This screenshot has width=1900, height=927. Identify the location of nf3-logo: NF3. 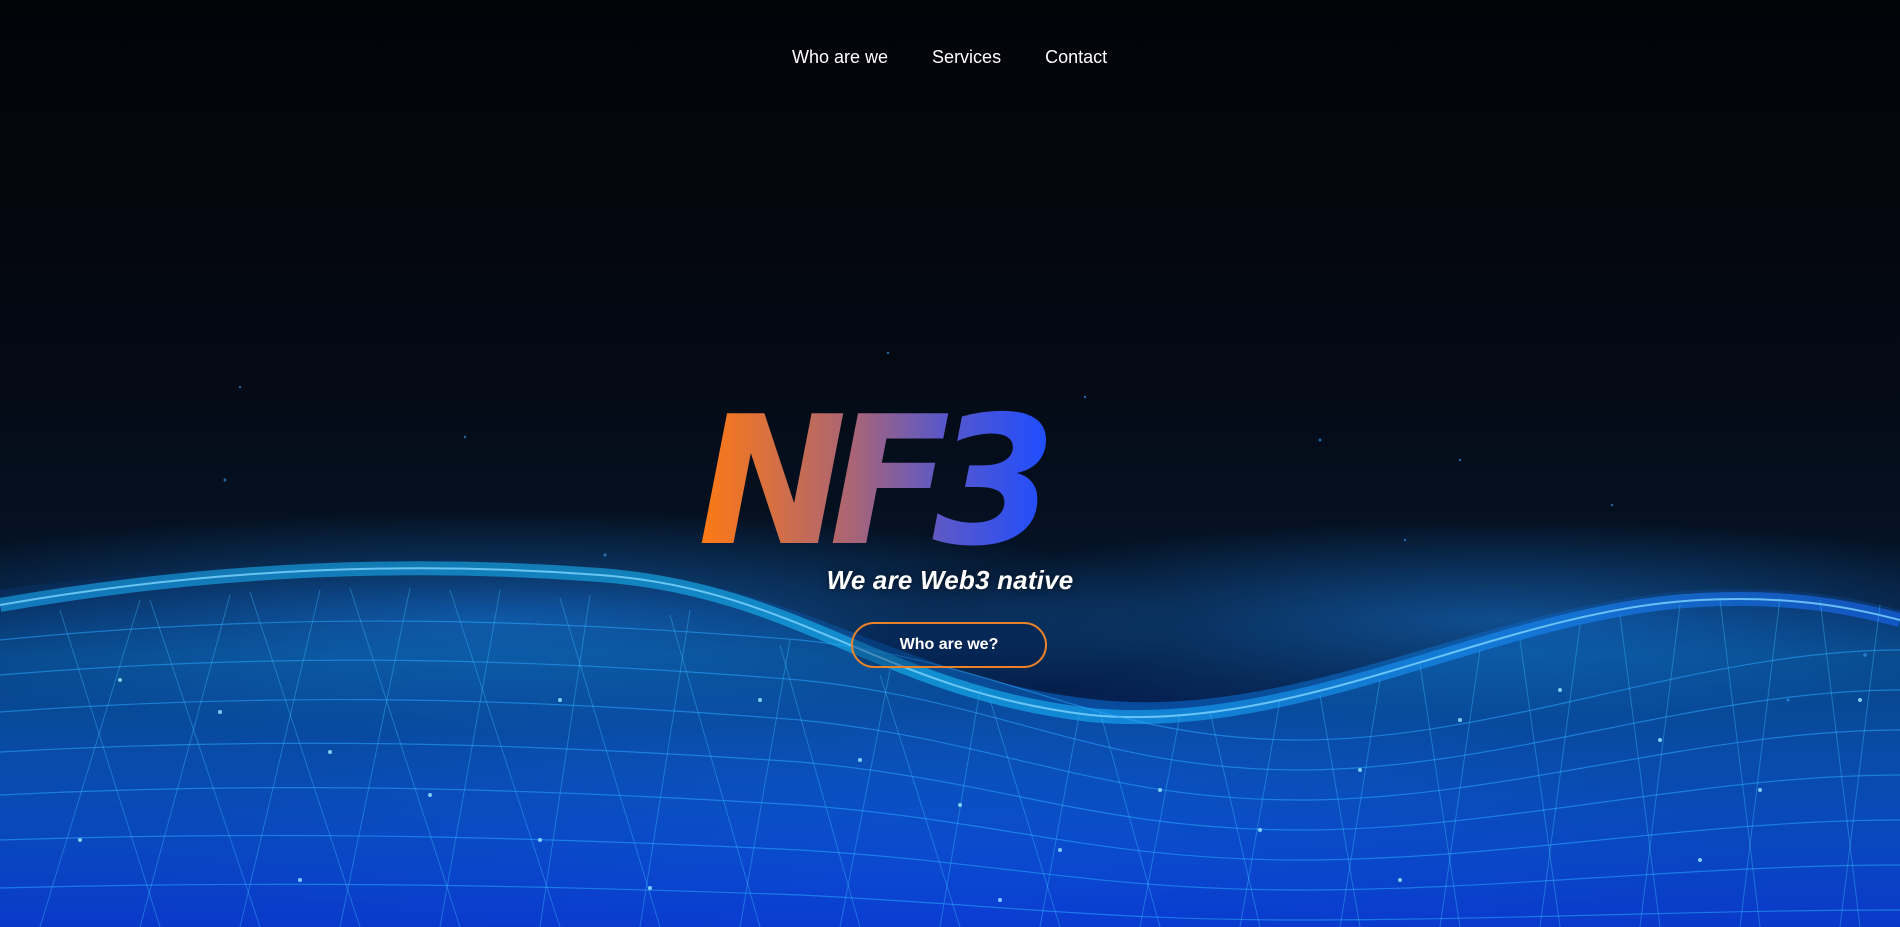
(881, 480).